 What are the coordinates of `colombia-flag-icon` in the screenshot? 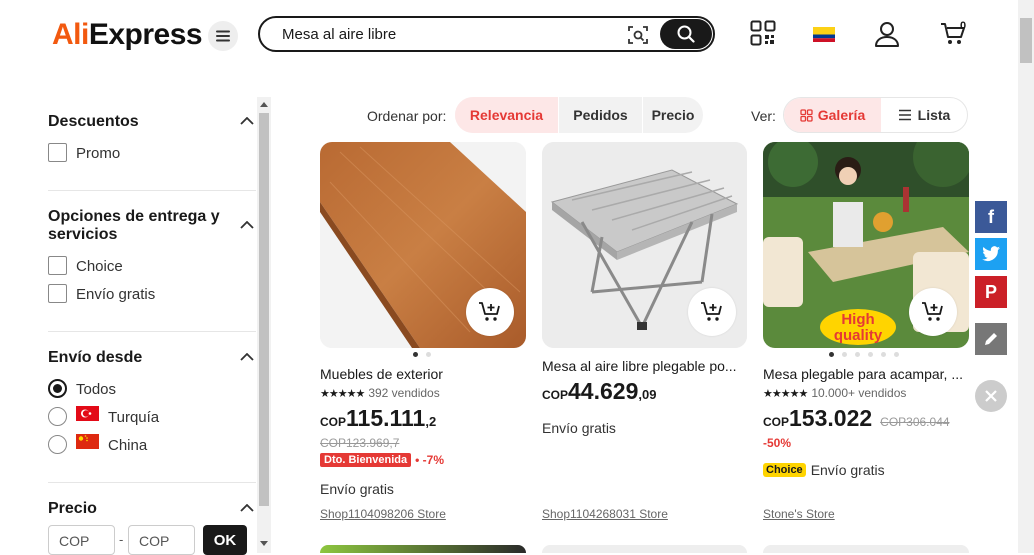 It's located at (824, 34).